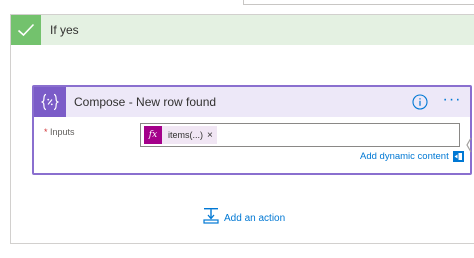 This screenshot has height=258, width=474. Describe the element at coordinates (46, 132) in the screenshot. I see `required-marker: *` at that location.